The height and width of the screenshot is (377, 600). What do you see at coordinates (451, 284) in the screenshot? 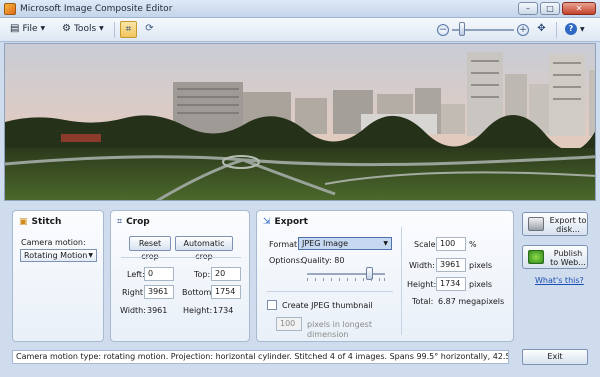
I see `export-height-input: 1734` at bounding box center [451, 284].